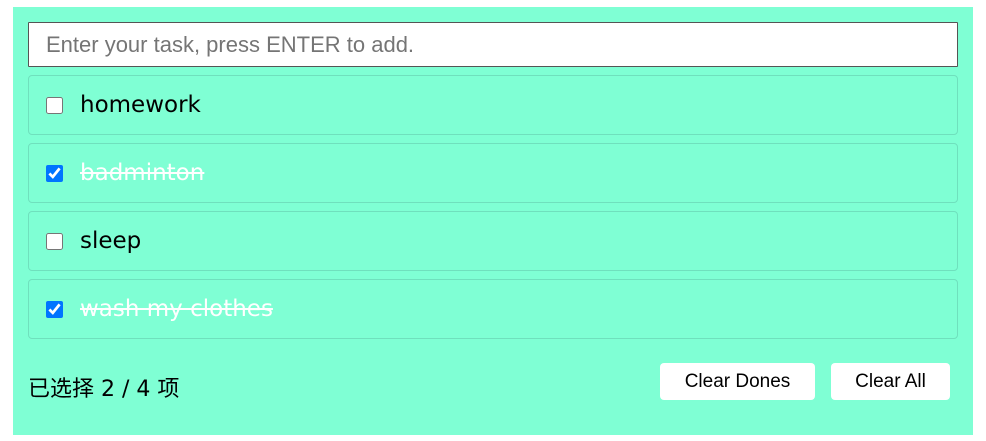  What do you see at coordinates (142, 172) in the screenshot?
I see `task-label: badminton` at bounding box center [142, 172].